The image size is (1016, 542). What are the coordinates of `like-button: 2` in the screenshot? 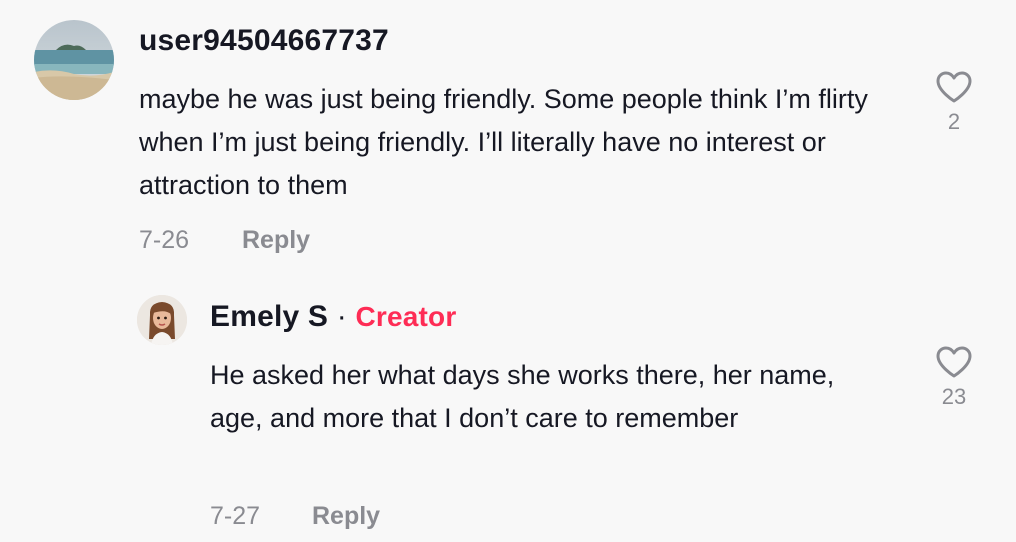 It's located at (954, 102).